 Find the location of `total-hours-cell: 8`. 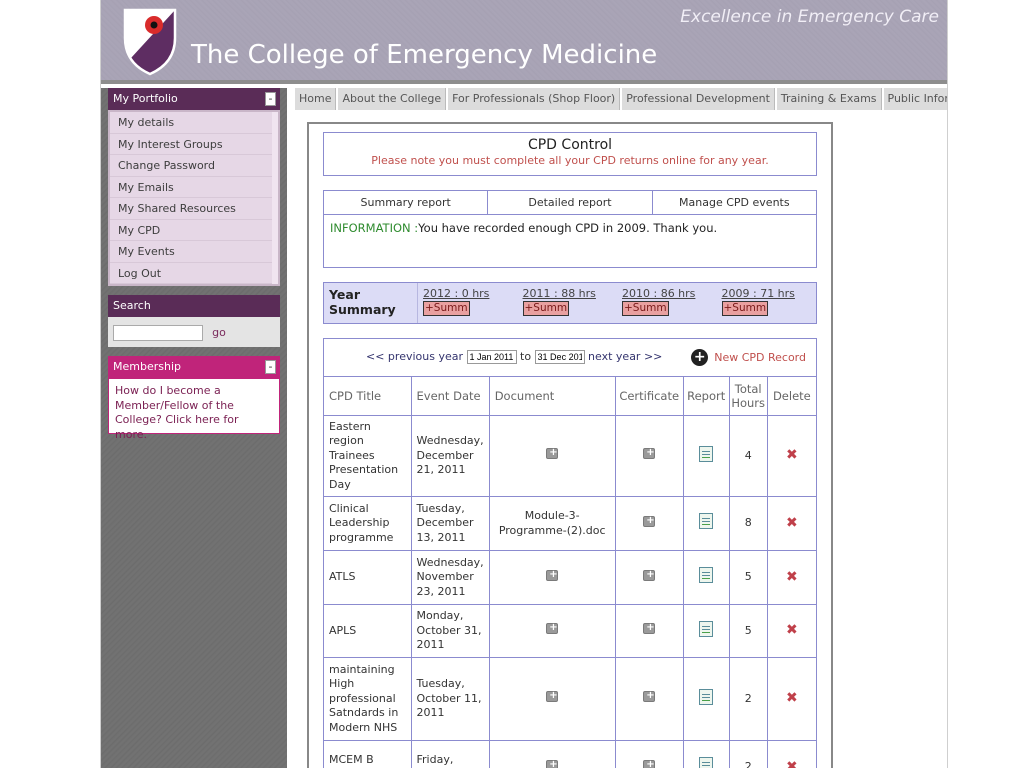

total-hours-cell: 8 is located at coordinates (748, 523).